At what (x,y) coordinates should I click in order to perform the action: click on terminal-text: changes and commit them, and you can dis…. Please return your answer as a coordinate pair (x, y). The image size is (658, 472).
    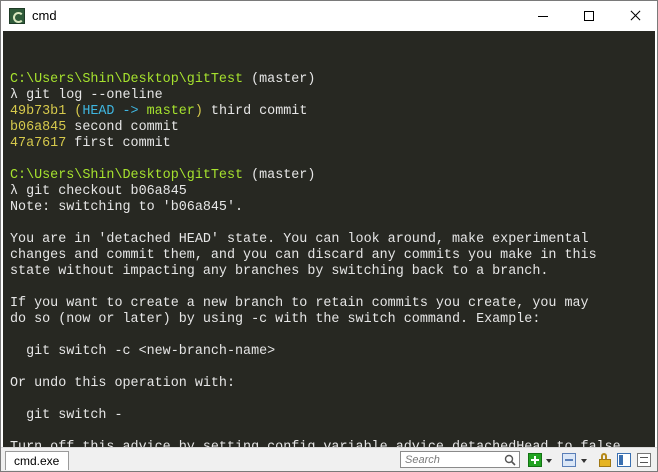
    Looking at the image, I should click on (303, 255).